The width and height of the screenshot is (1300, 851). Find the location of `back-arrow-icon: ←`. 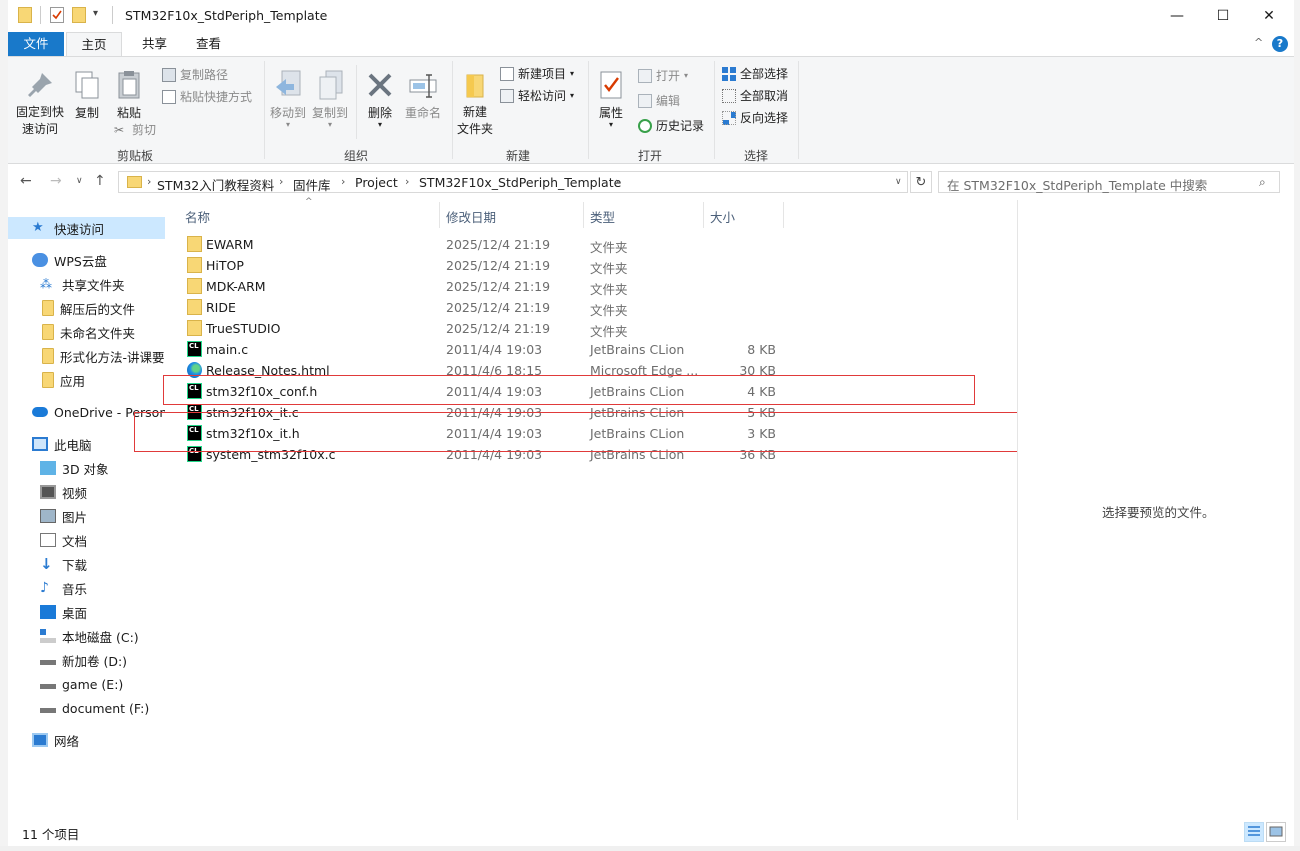

back-arrow-icon: ← is located at coordinates (26, 181).